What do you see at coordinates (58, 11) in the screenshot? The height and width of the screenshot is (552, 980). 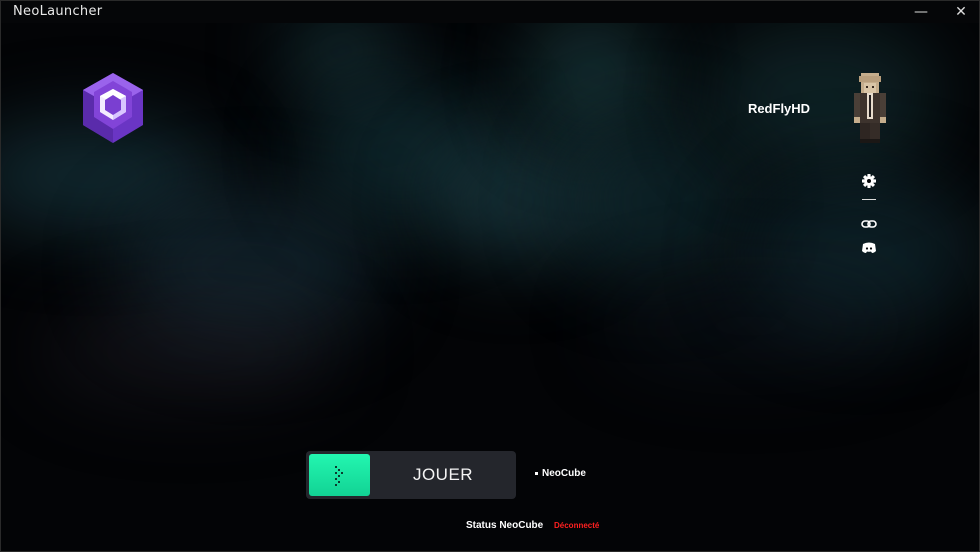 I see `window-title: NeoLauncher` at bounding box center [58, 11].